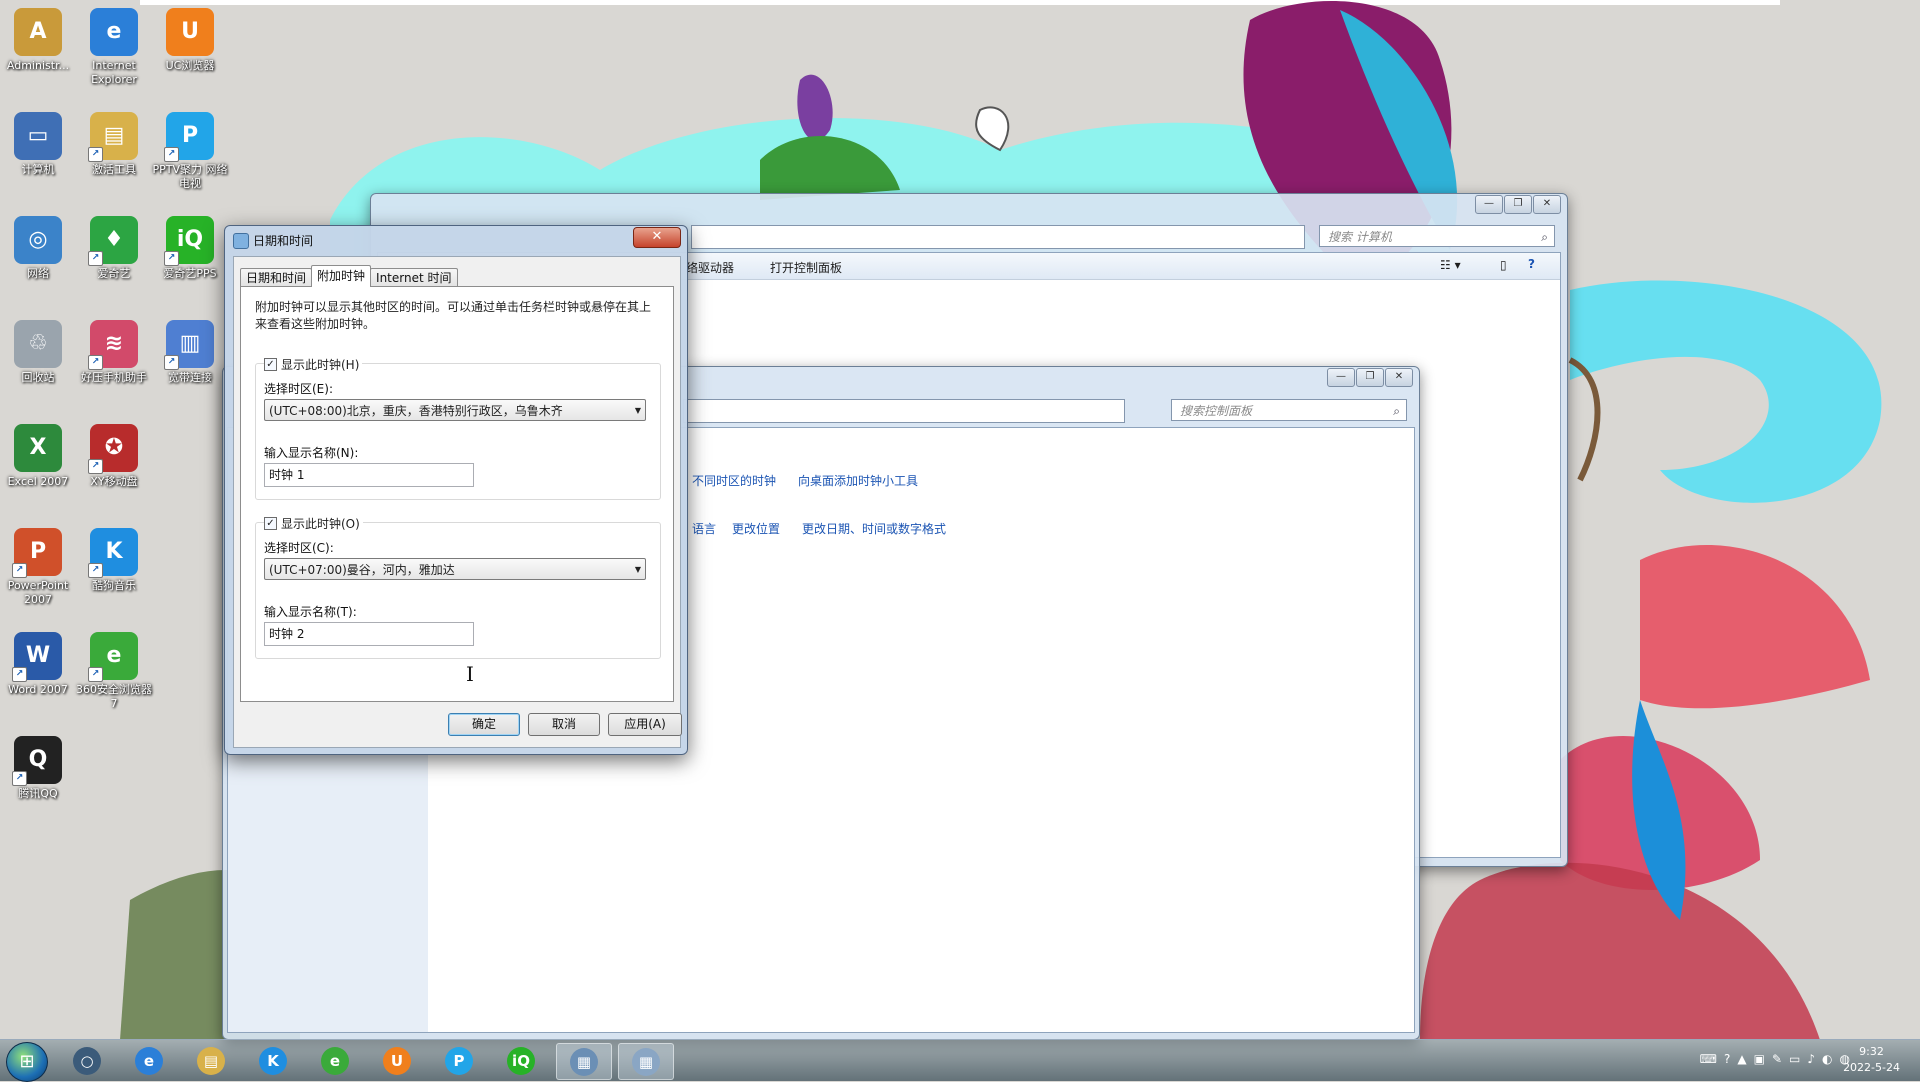 The height and width of the screenshot is (1082, 1920). Describe the element at coordinates (299, 548) in the screenshot. I see `clock2-timezone-label: 选择时区(C):` at that location.